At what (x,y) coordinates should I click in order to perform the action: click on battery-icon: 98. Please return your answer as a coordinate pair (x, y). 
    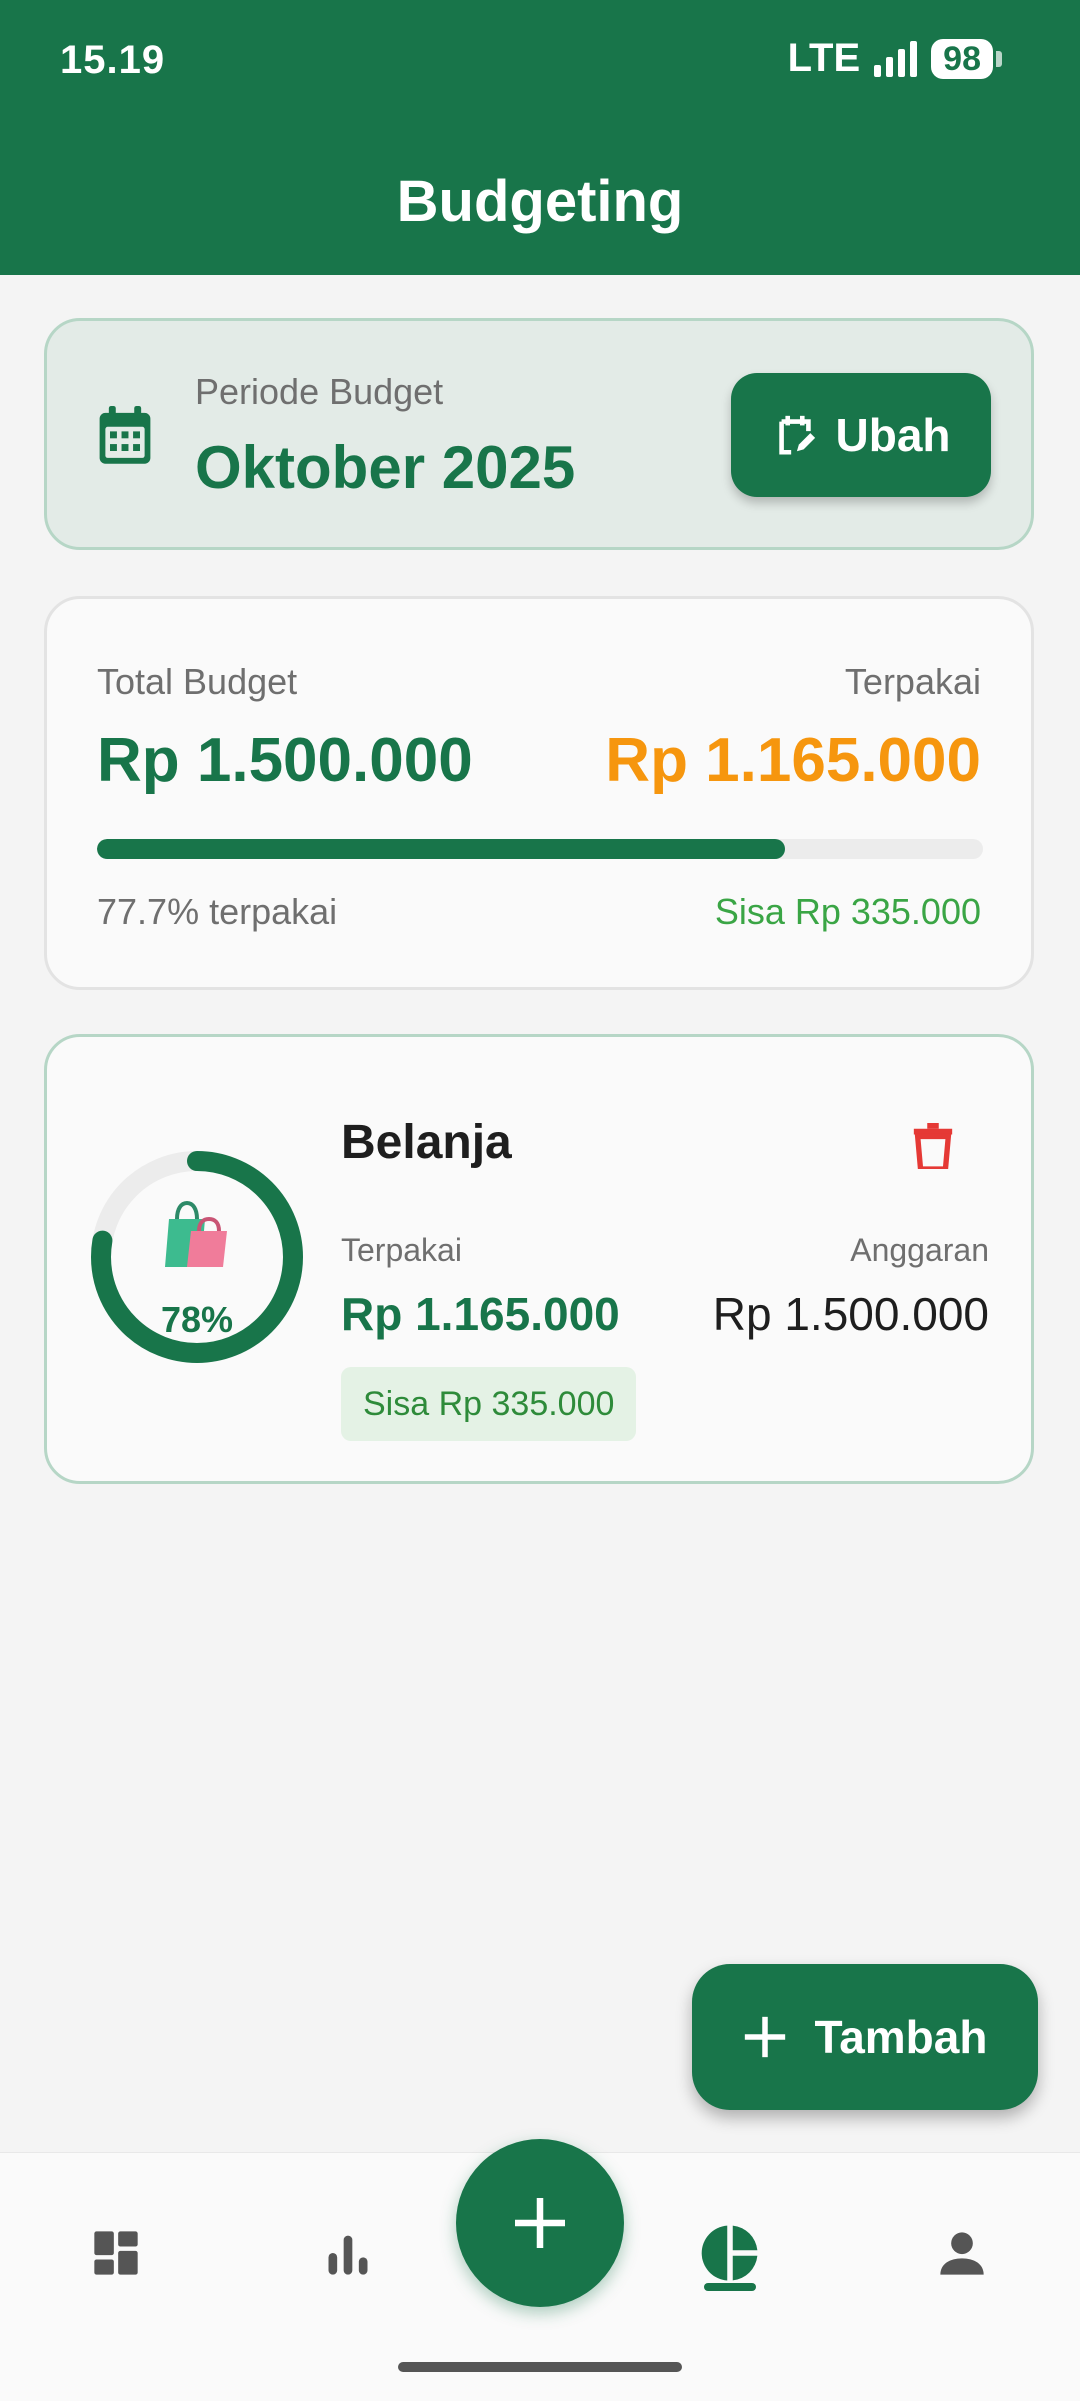
    Looking at the image, I should click on (966, 58).